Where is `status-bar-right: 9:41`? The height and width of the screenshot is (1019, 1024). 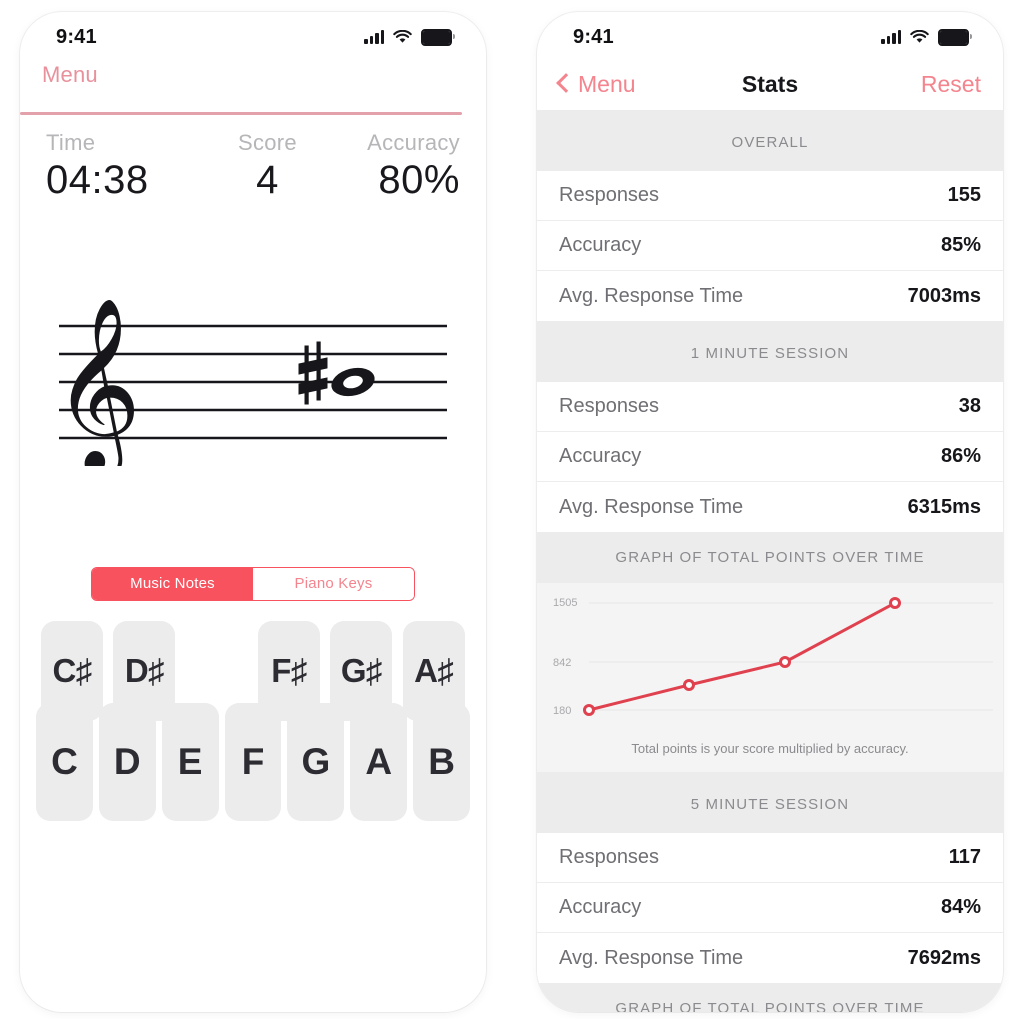
status-bar-right: 9:41 is located at coordinates (770, 35).